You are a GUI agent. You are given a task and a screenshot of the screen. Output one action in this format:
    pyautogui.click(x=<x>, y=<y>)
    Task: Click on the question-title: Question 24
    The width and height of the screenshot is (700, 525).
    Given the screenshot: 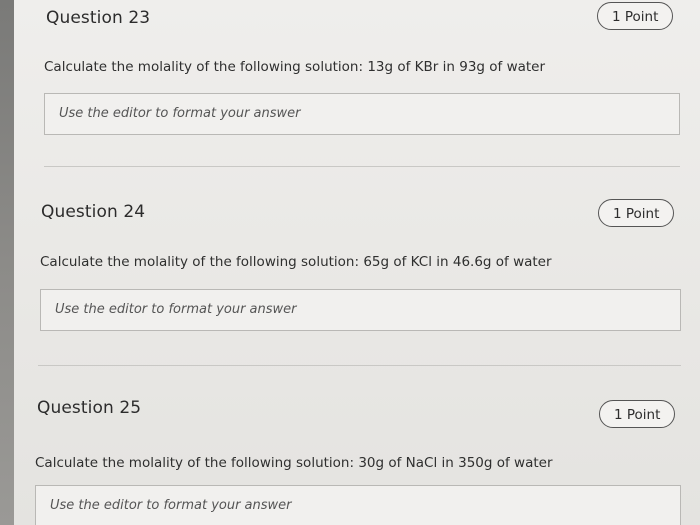 What is the action you would take?
    pyautogui.click(x=93, y=212)
    